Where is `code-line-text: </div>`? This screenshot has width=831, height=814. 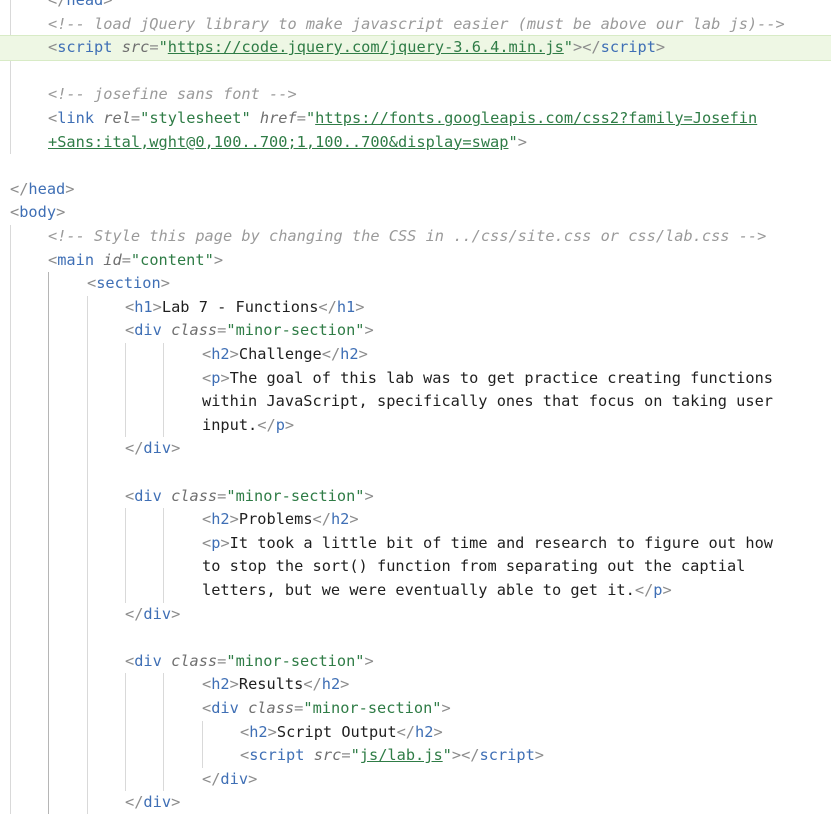
code-line-text: </div> is located at coordinates (229, 780).